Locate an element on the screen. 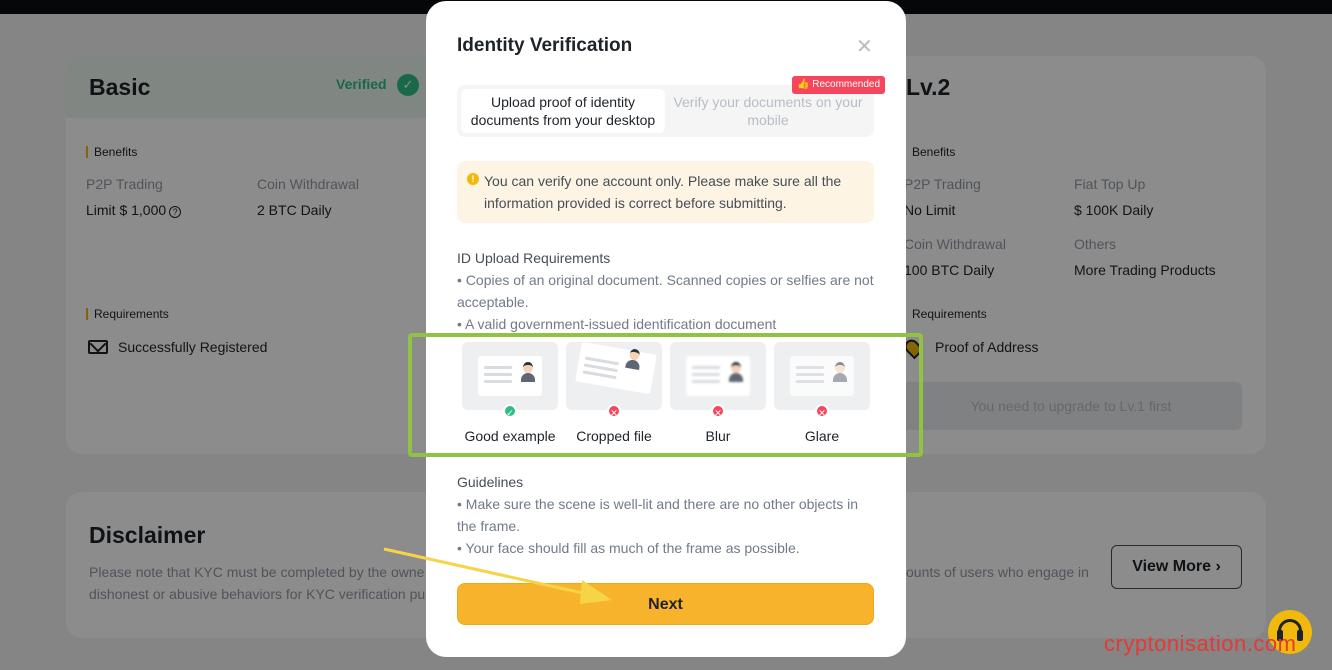 The image size is (1332, 670). watermark: cryptonisation.com is located at coordinates (1200, 643).